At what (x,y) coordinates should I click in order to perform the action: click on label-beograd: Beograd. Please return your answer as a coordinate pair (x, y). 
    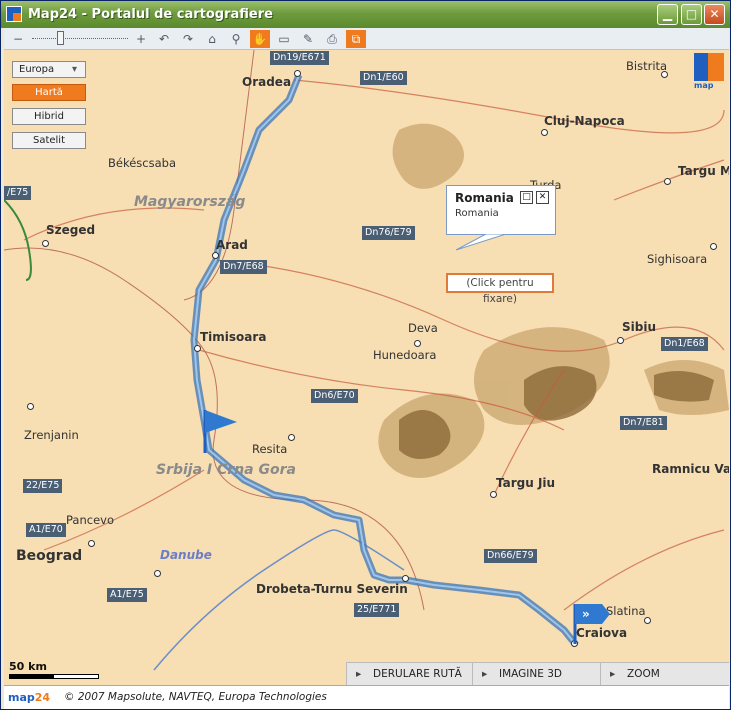
    Looking at the image, I should click on (49, 556).